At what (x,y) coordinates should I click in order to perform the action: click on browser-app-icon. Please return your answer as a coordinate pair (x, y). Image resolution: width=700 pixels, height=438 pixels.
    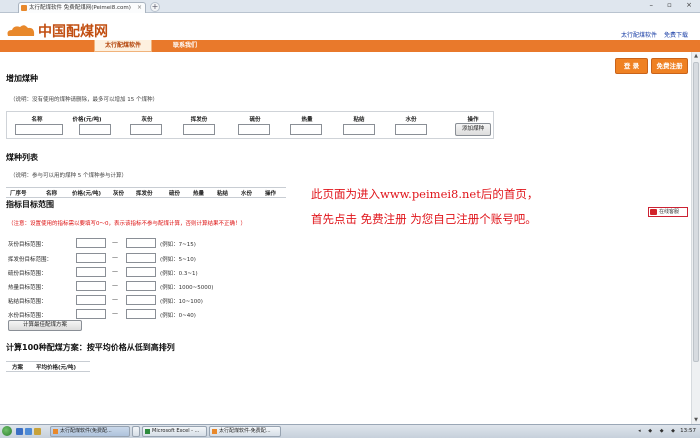
    Looking at the image, I should click on (214, 431).